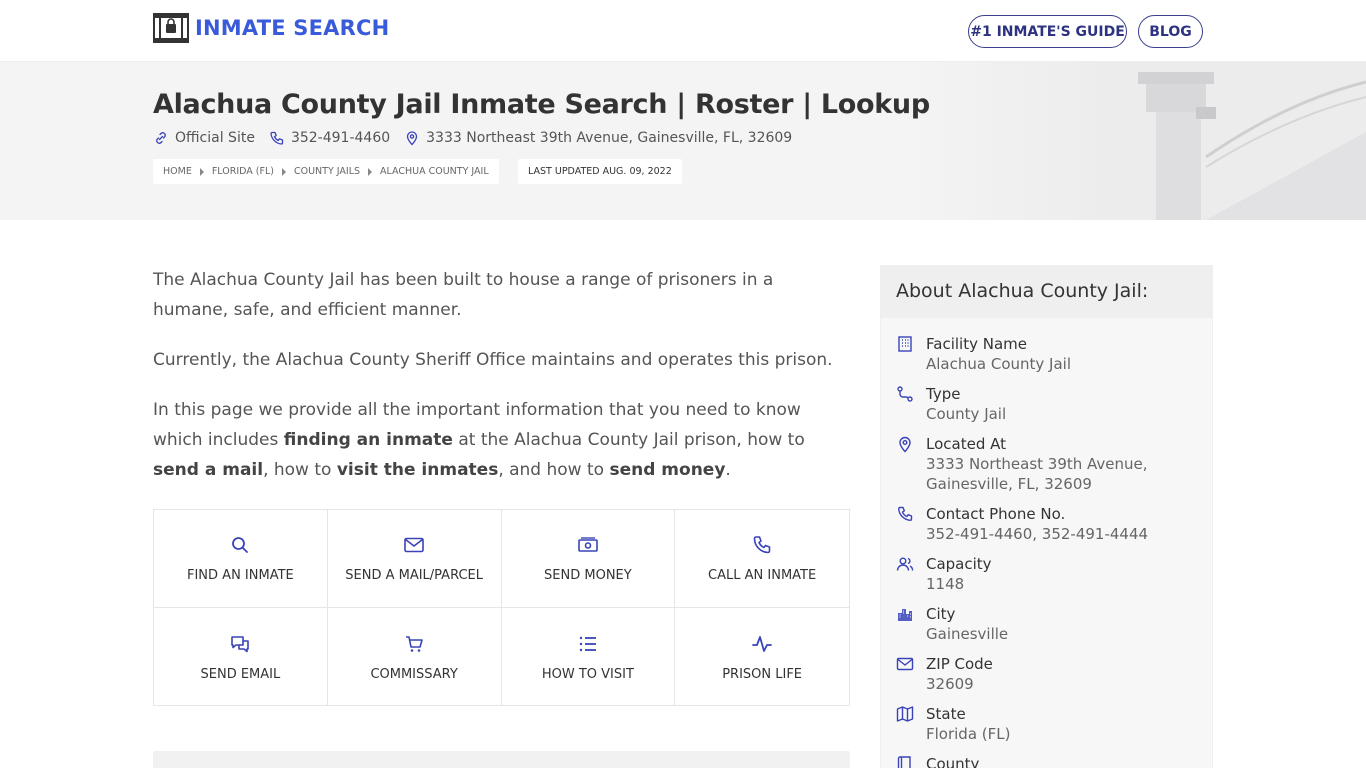  Describe the element at coordinates (762, 674) in the screenshot. I see `tile-label: PRISON LIFE` at that location.